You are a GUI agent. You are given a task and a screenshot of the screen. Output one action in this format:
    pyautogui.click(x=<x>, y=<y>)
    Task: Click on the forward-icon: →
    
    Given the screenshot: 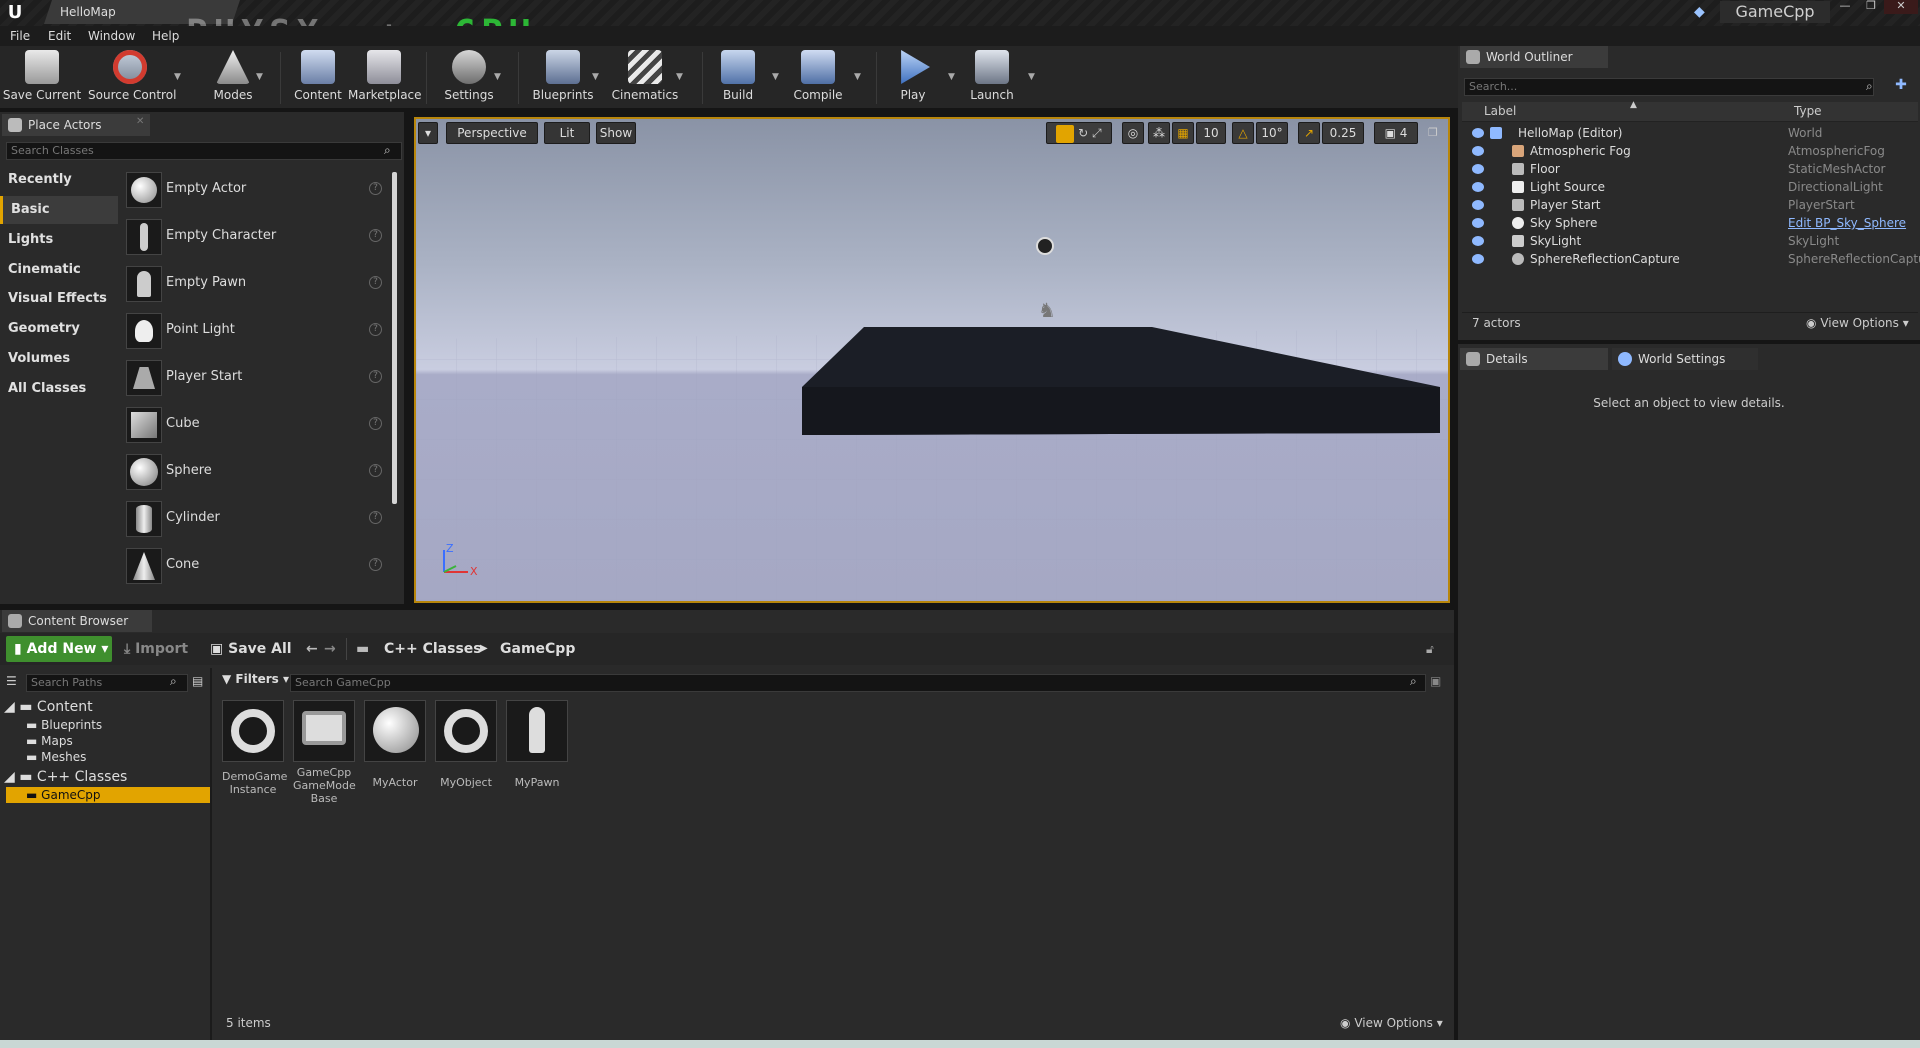 What is the action you would take?
    pyautogui.click(x=330, y=649)
    